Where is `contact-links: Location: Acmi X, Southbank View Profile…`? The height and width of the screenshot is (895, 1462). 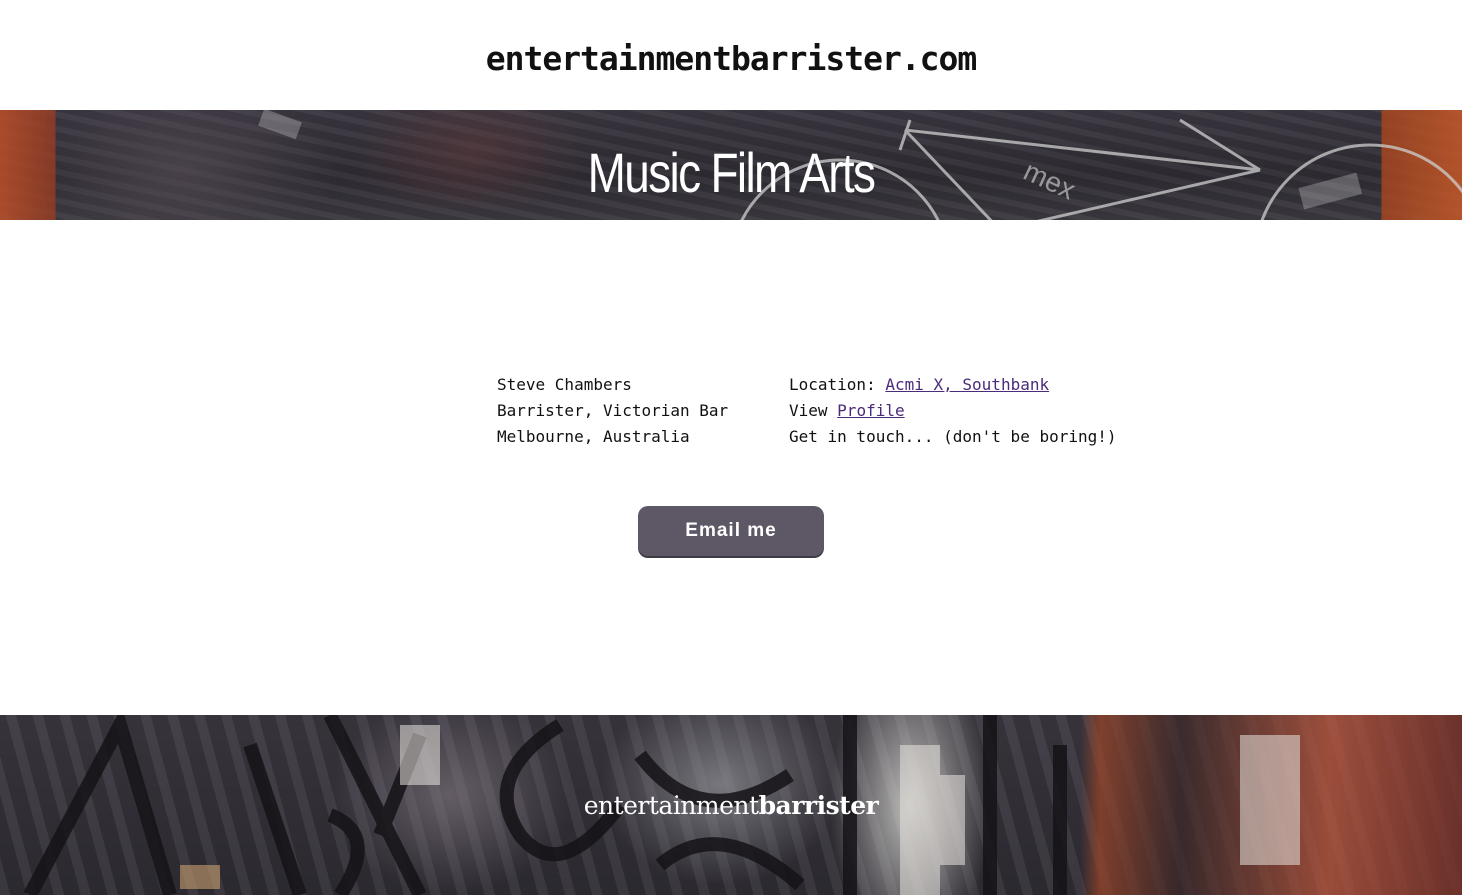 contact-links: Location: Acmi X, Southbank View Profile… is located at coordinates (953, 411).